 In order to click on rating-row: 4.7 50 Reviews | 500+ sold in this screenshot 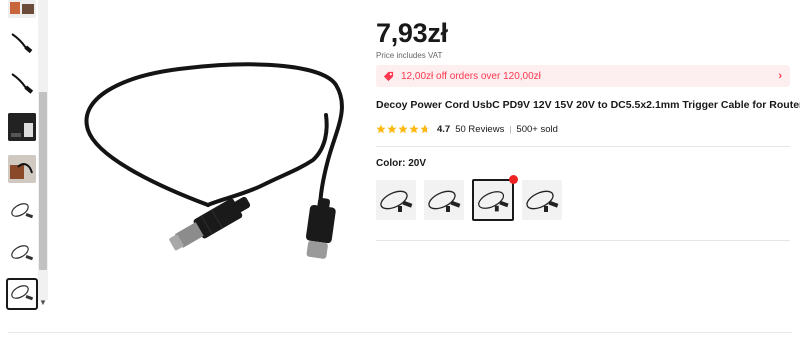, I will do `click(467, 129)`.